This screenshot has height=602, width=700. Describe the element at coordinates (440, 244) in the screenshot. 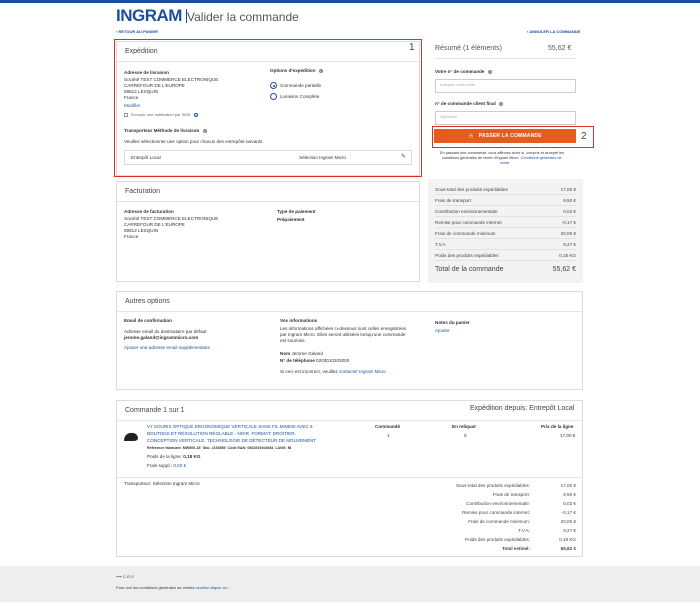

I see `summary-row-label: T.V.A` at that location.